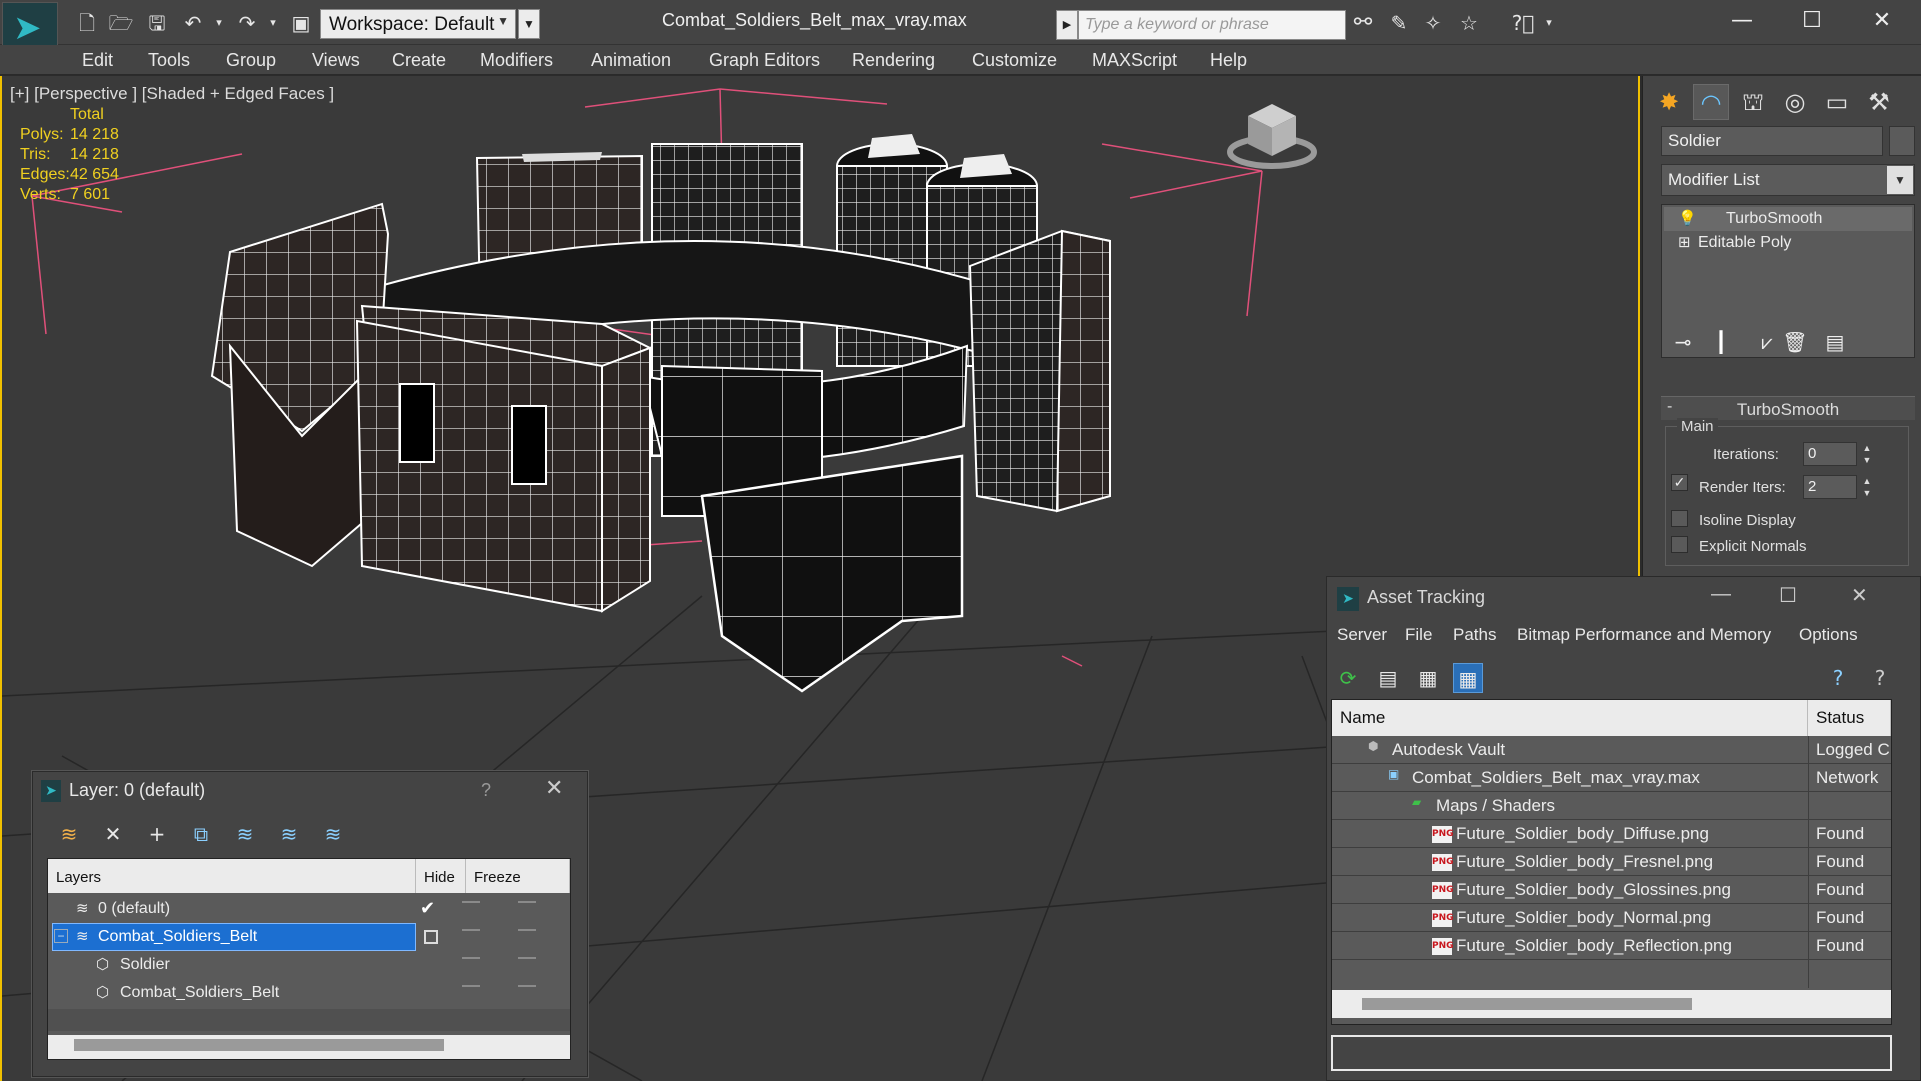  I want to click on tab-modify-icon: ◠, so click(1711, 102).